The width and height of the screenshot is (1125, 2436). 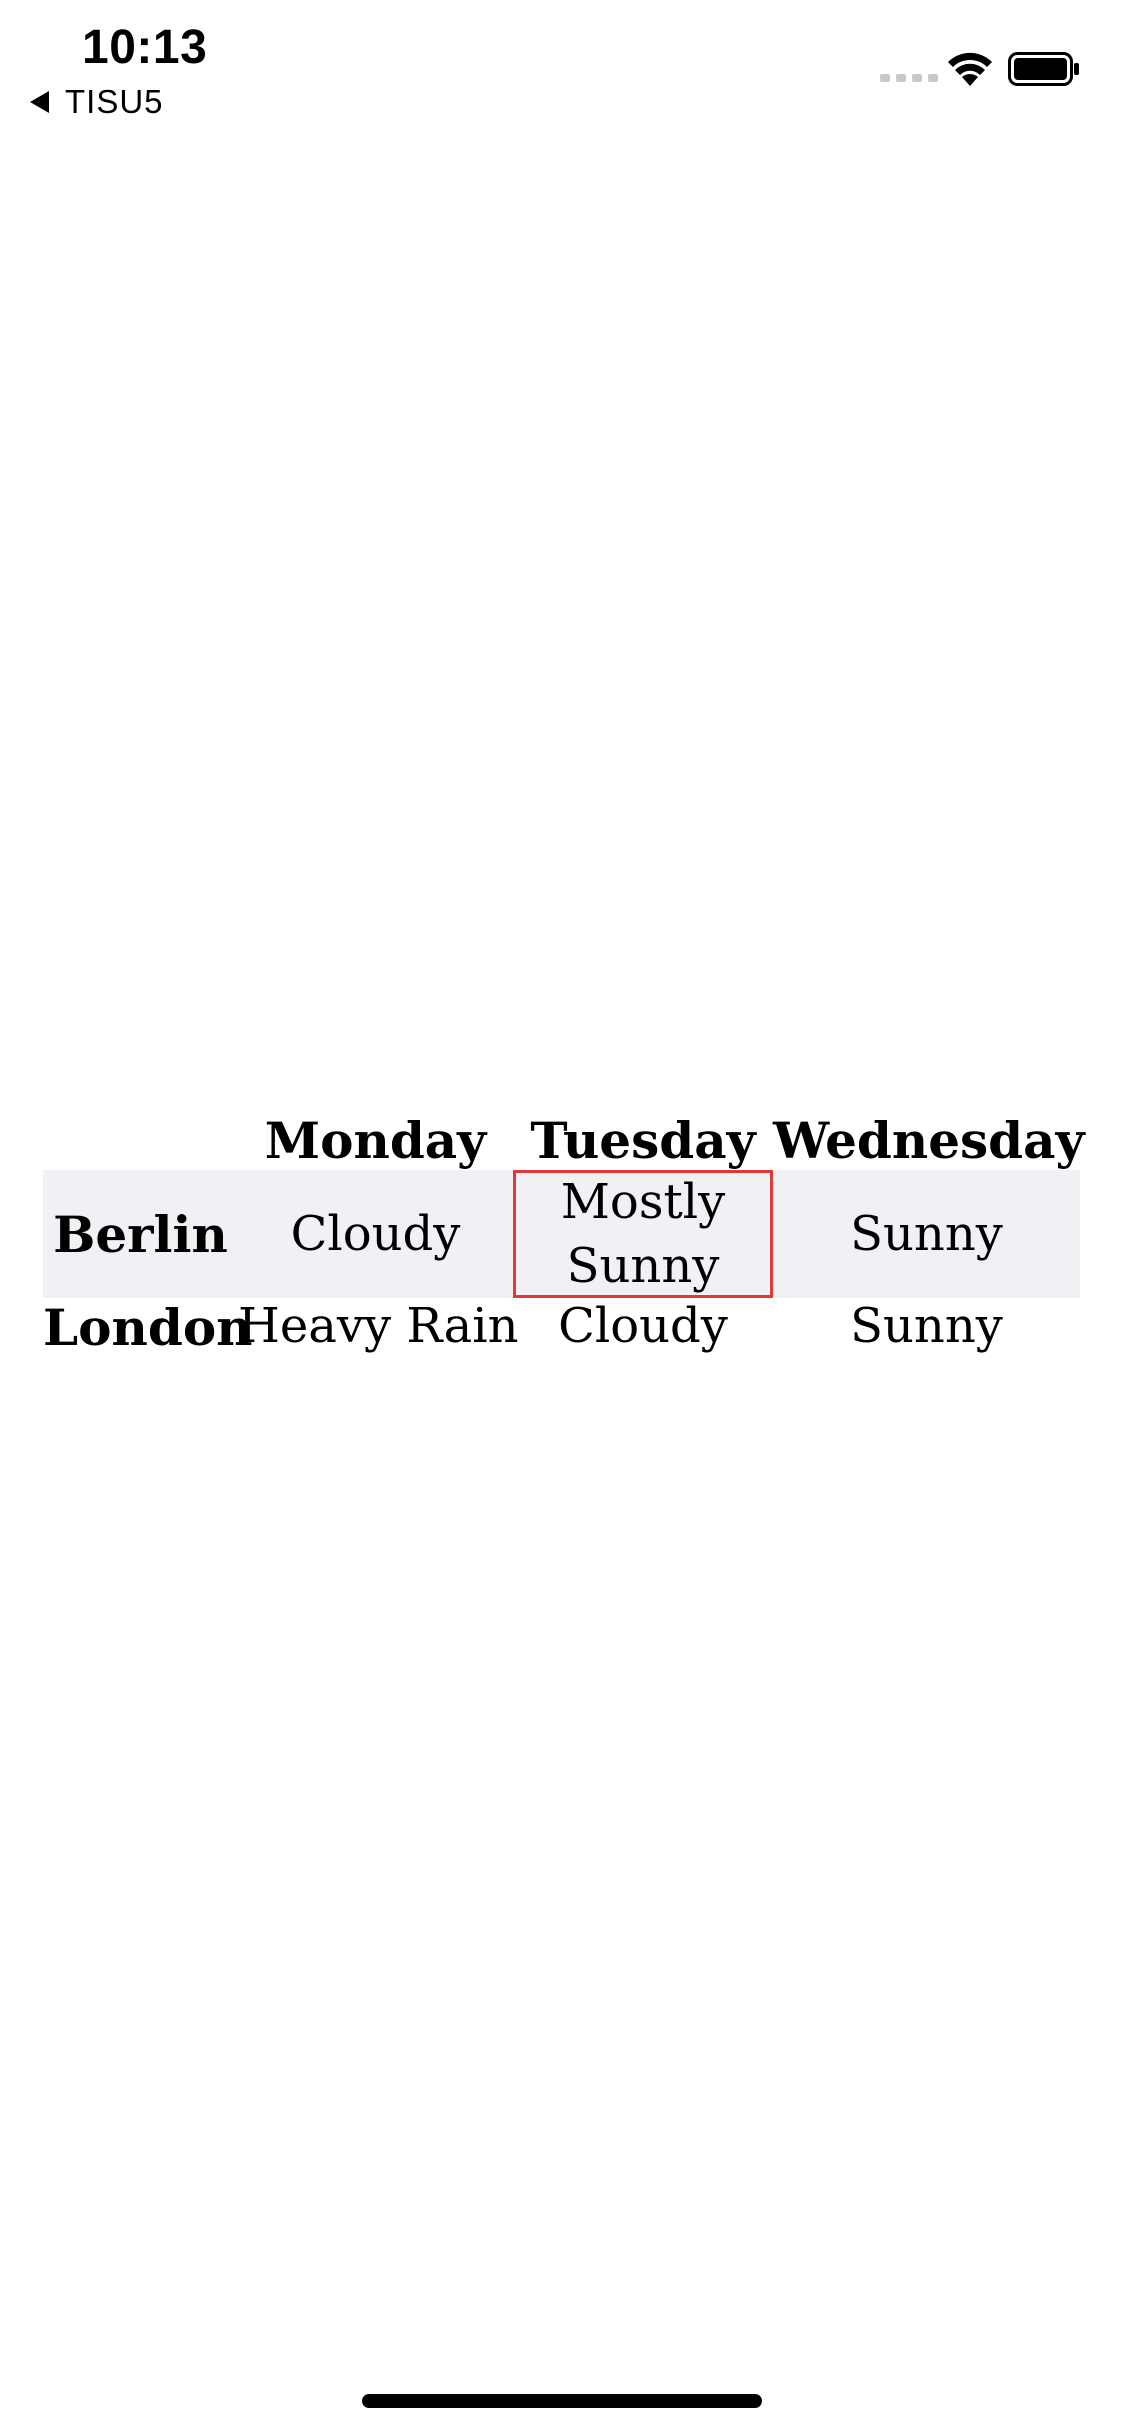 I want to click on back-to-app-button: TISU5, so click(x=97, y=102).